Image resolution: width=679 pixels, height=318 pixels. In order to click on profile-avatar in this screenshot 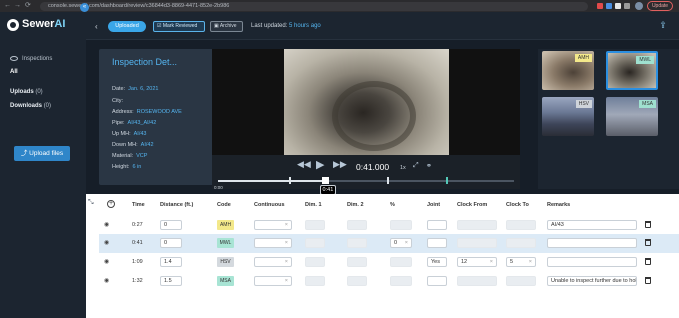, I will do `click(639, 6)`.